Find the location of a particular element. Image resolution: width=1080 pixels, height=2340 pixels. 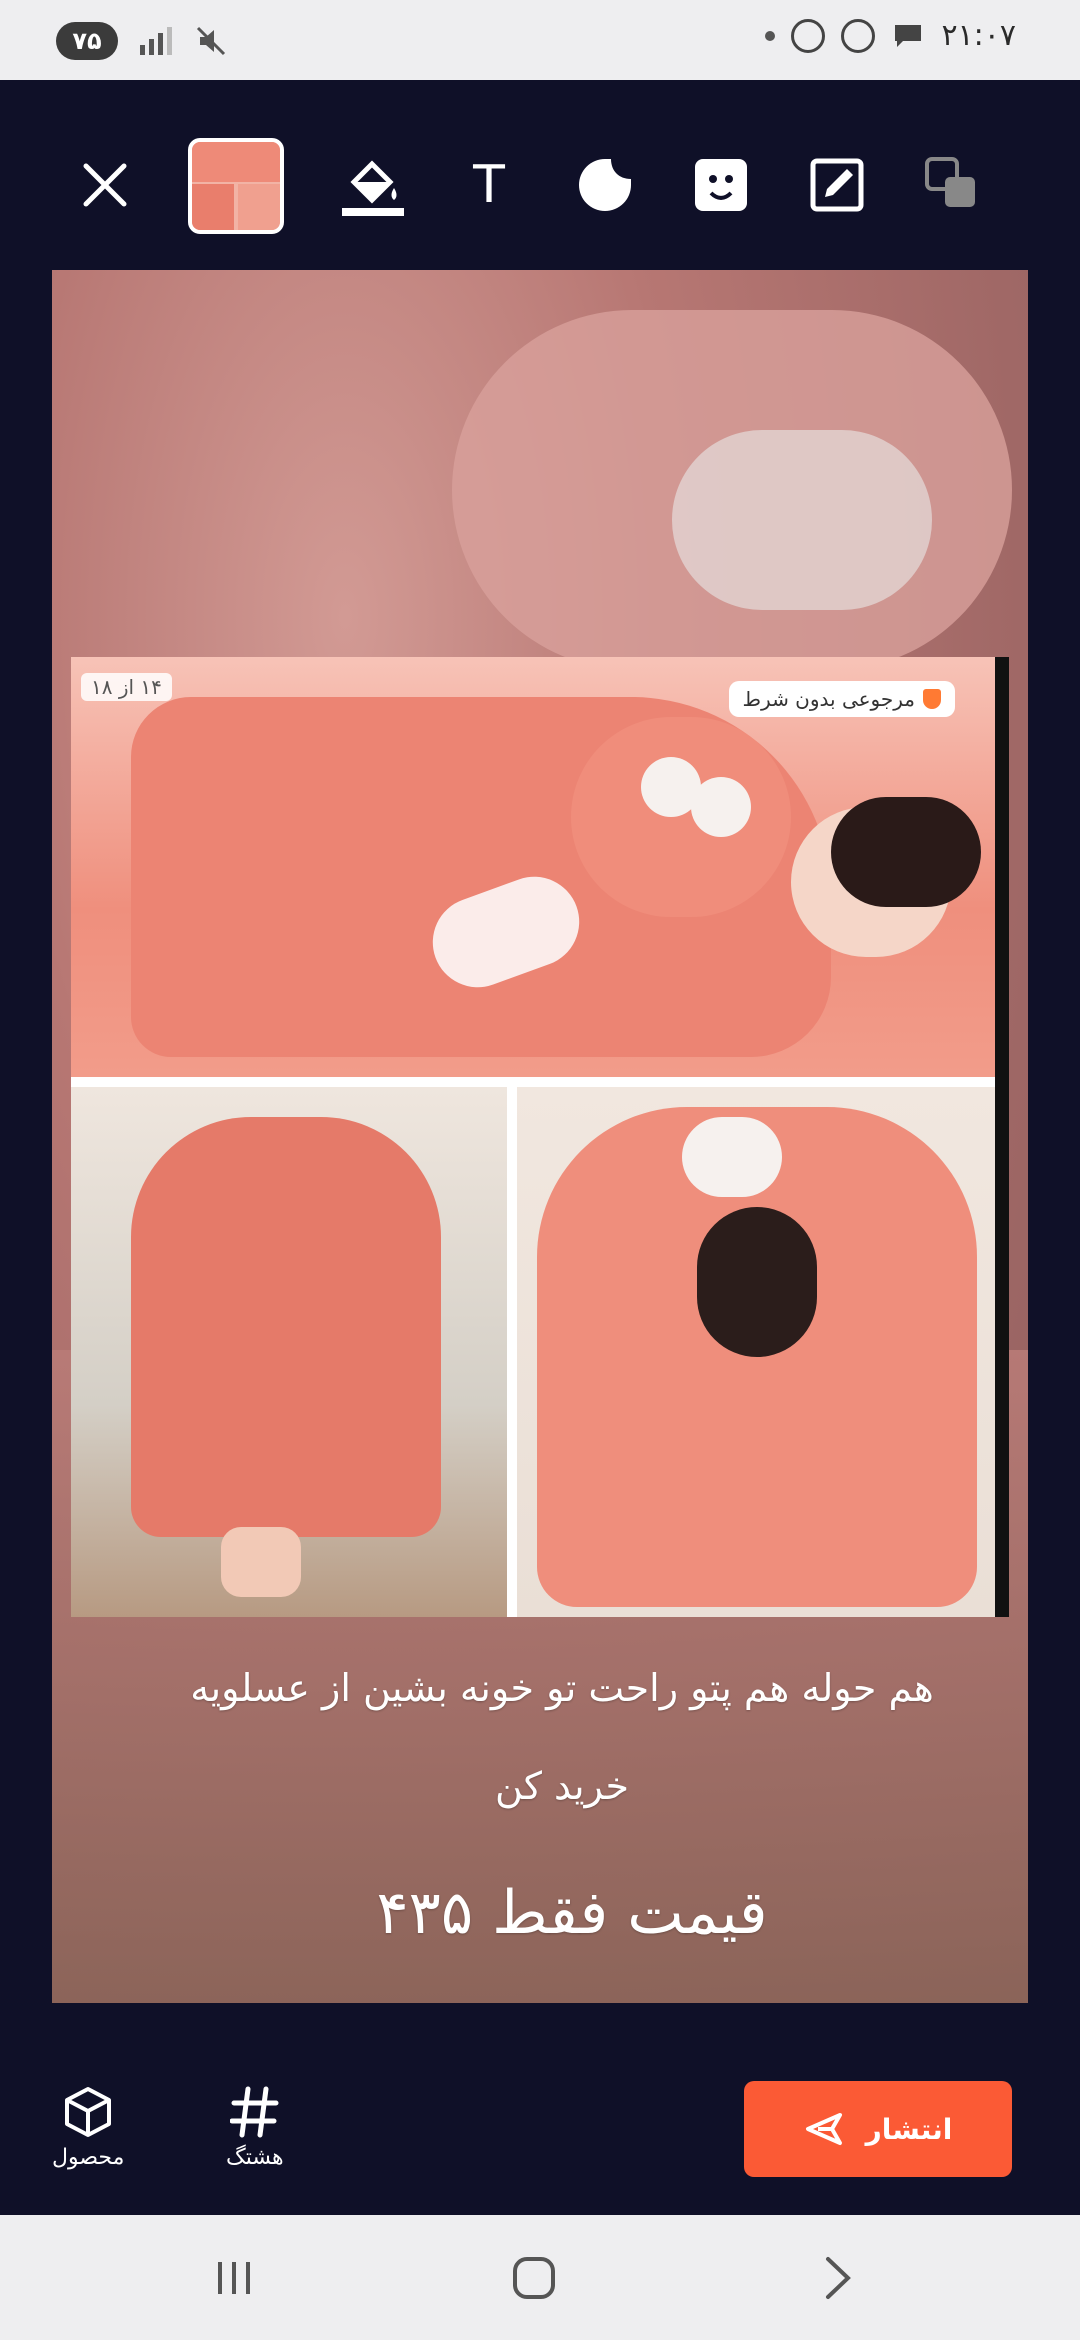

text-tool-icon: T is located at coordinates (489, 185).